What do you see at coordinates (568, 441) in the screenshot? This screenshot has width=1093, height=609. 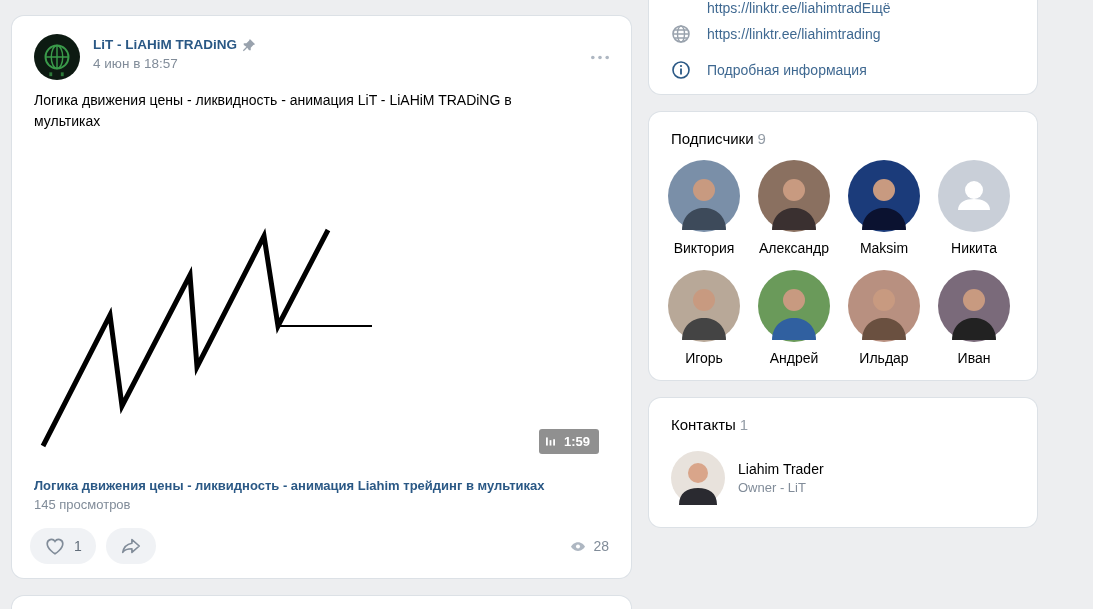 I see `duration-badge: 1:59` at bounding box center [568, 441].